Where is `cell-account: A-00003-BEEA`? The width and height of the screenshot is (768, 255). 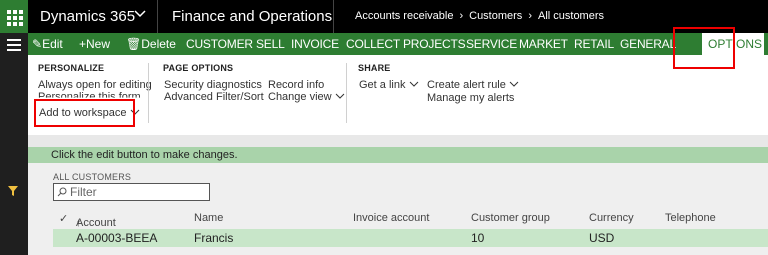
cell-account: A-00003-BEEA is located at coordinates (116, 238).